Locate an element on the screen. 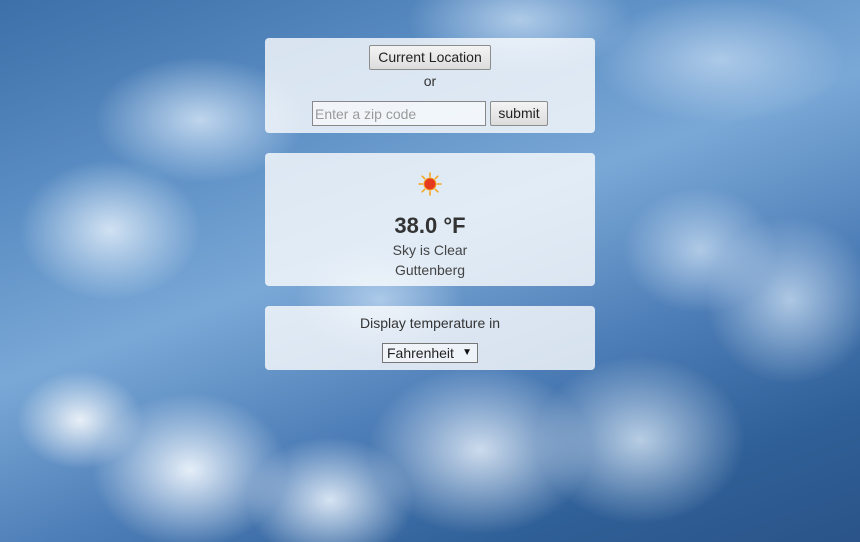  temperature-unit-select: Fahrenheit ▼ is located at coordinates (430, 353).